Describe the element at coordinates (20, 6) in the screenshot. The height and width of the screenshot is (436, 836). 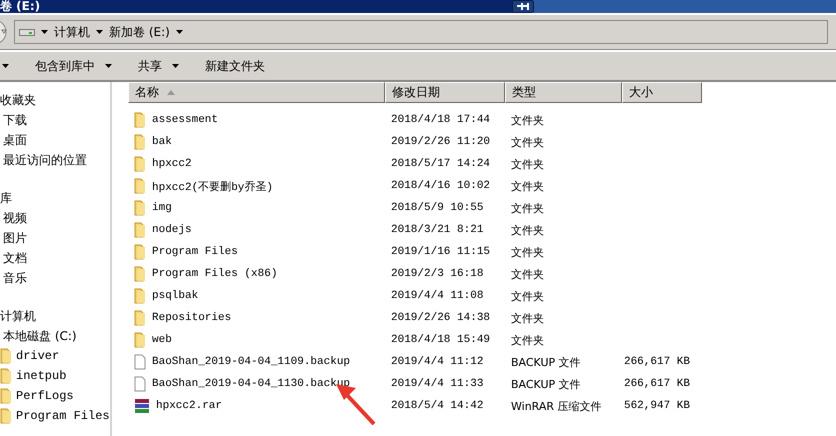
I see `window-title: 卷 (E:)` at that location.